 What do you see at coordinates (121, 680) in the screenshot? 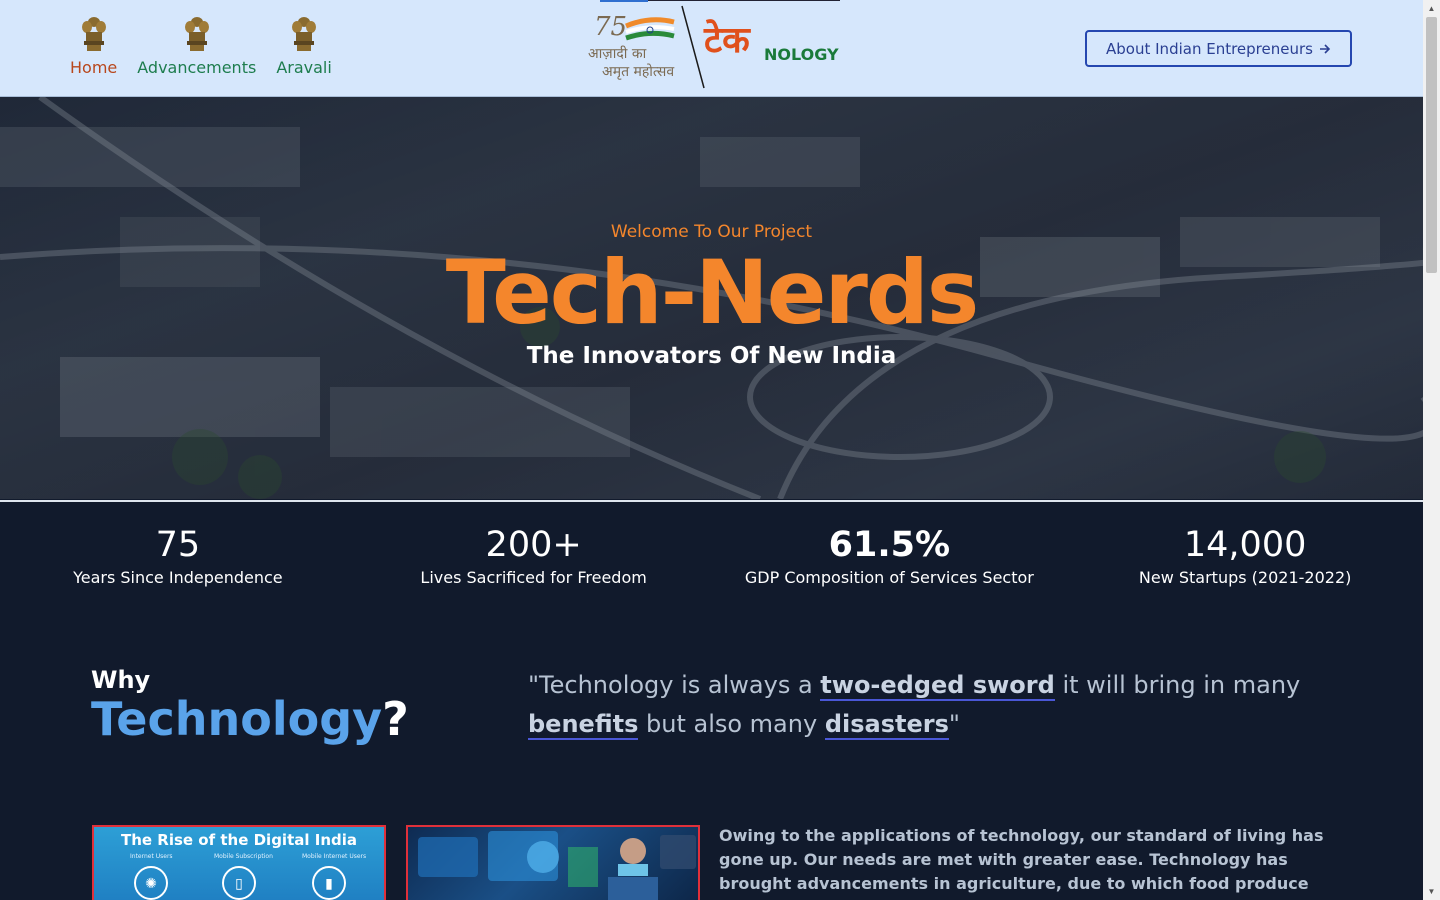
I see `why-heading-small: Why` at bounding box center [121, 680].